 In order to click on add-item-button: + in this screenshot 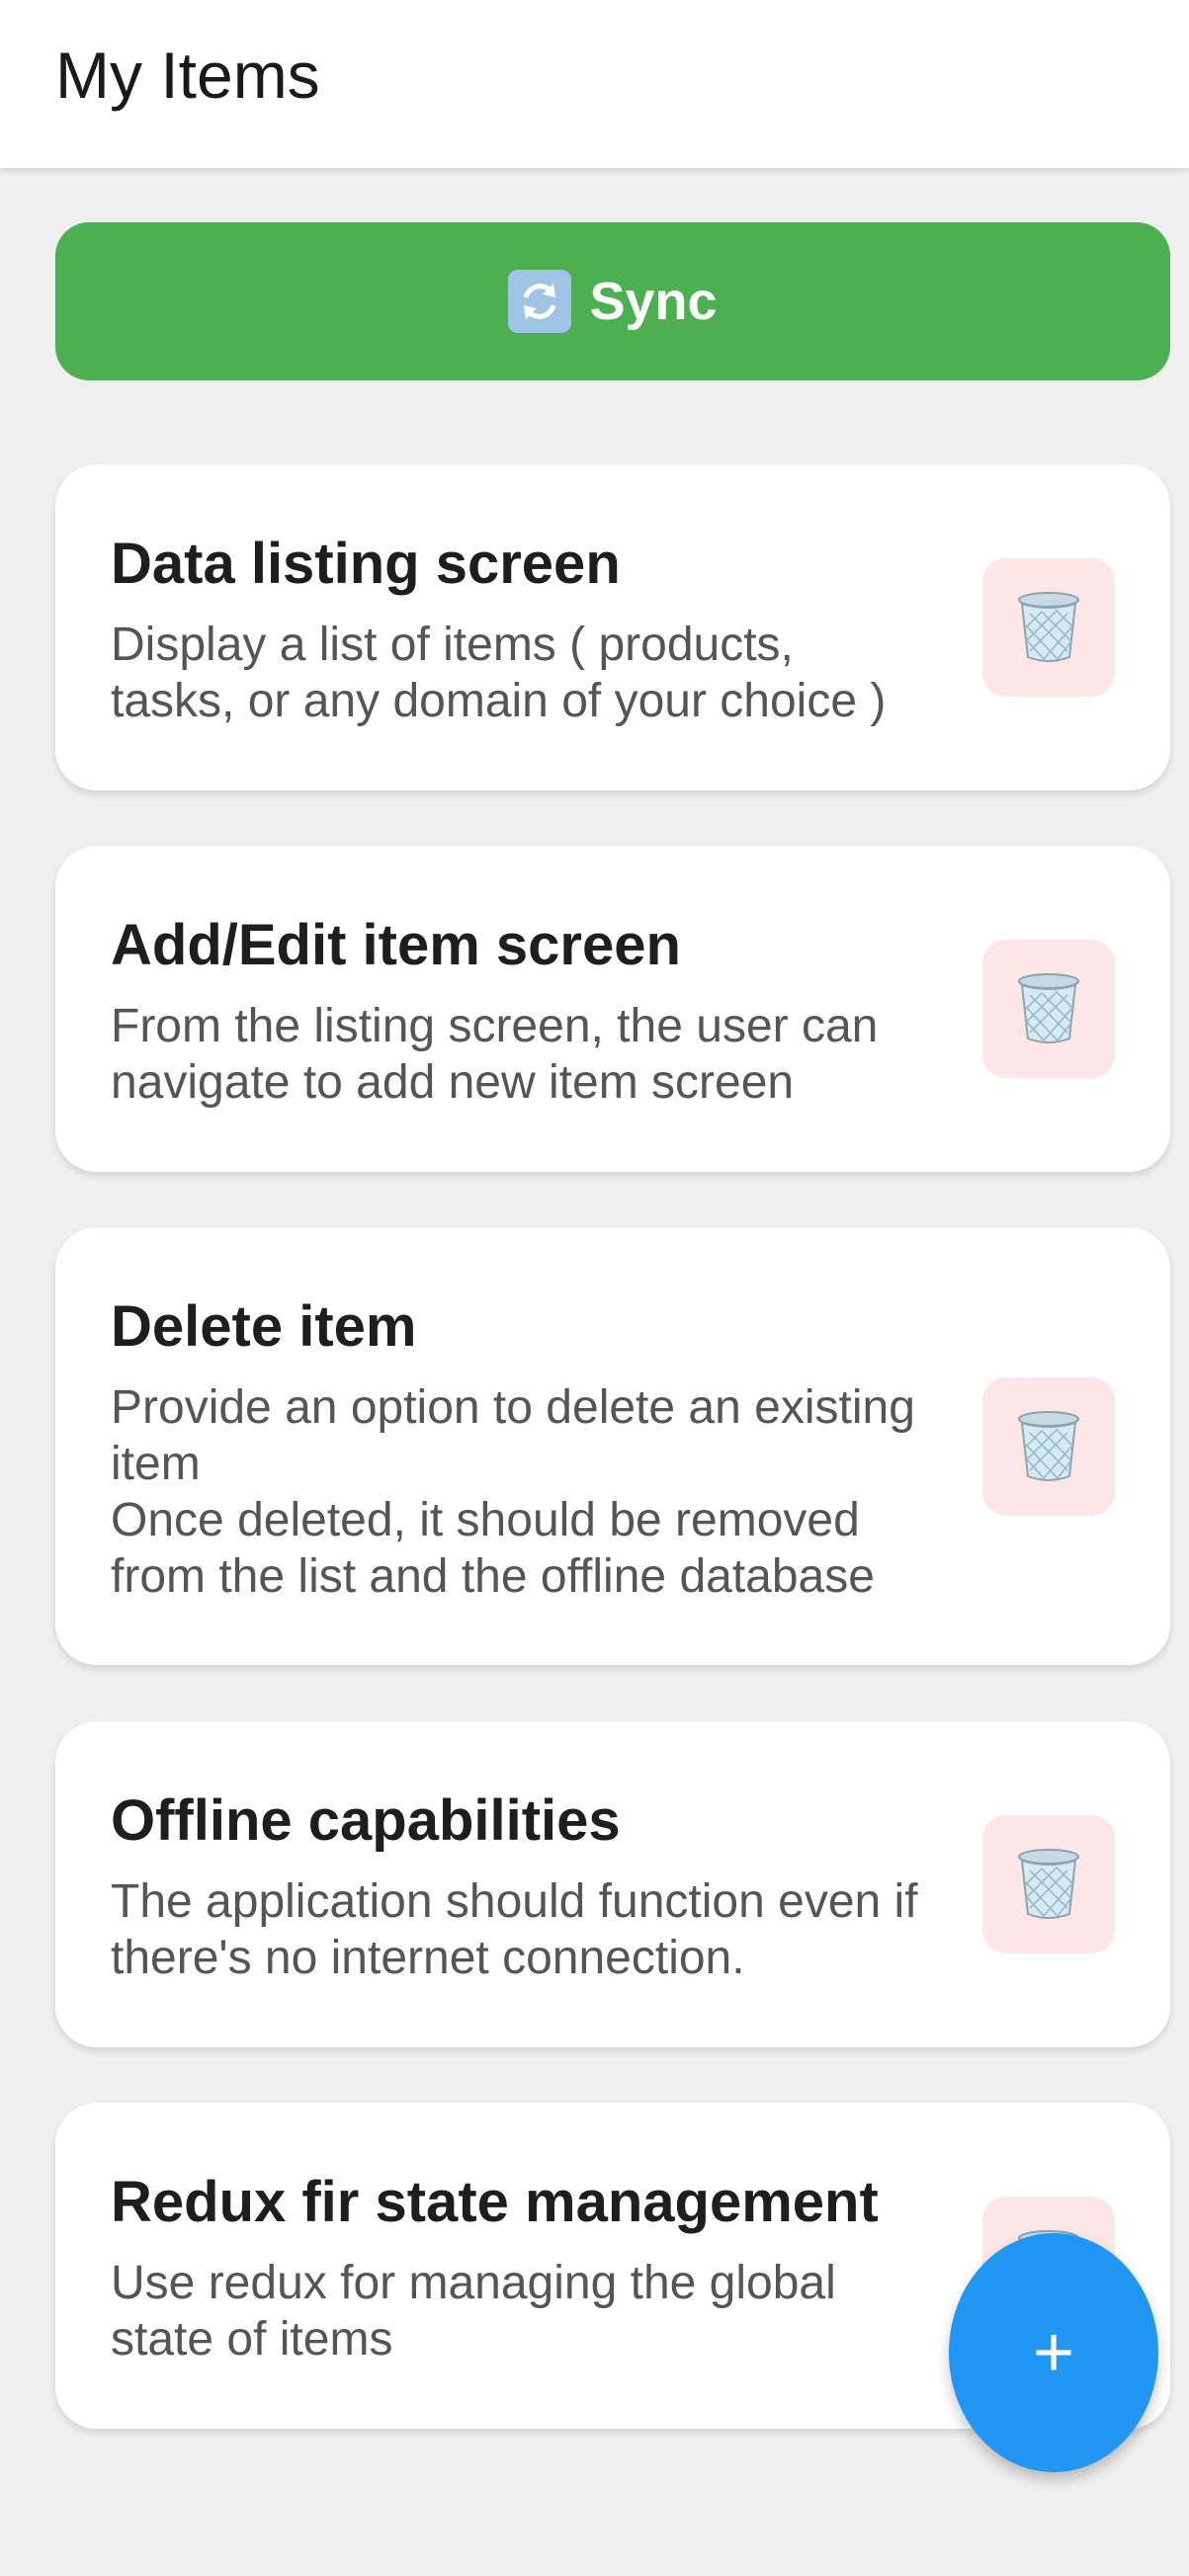, I will do `click(1053, 2352)`.